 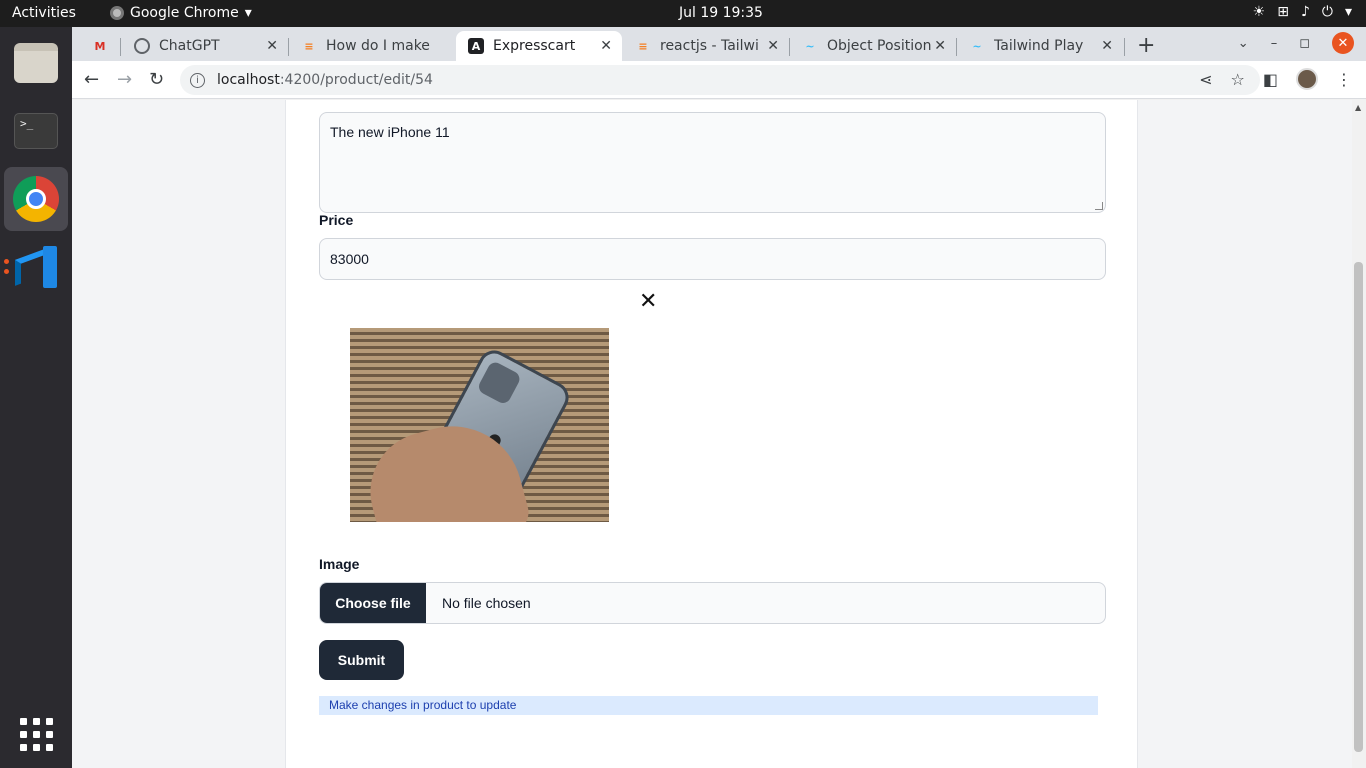 I want to click on dock-chrome, so click(x=36, y=199).